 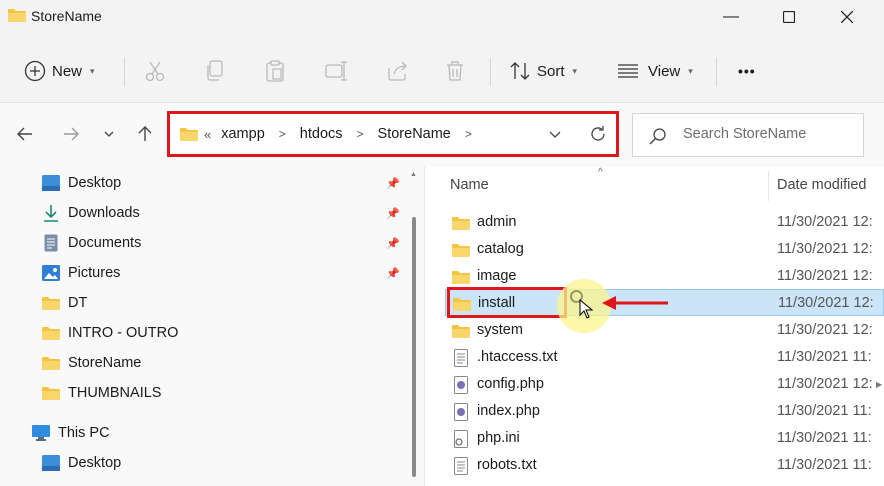 I want to click on arrow-left-icon, so click(x=24, y=134).